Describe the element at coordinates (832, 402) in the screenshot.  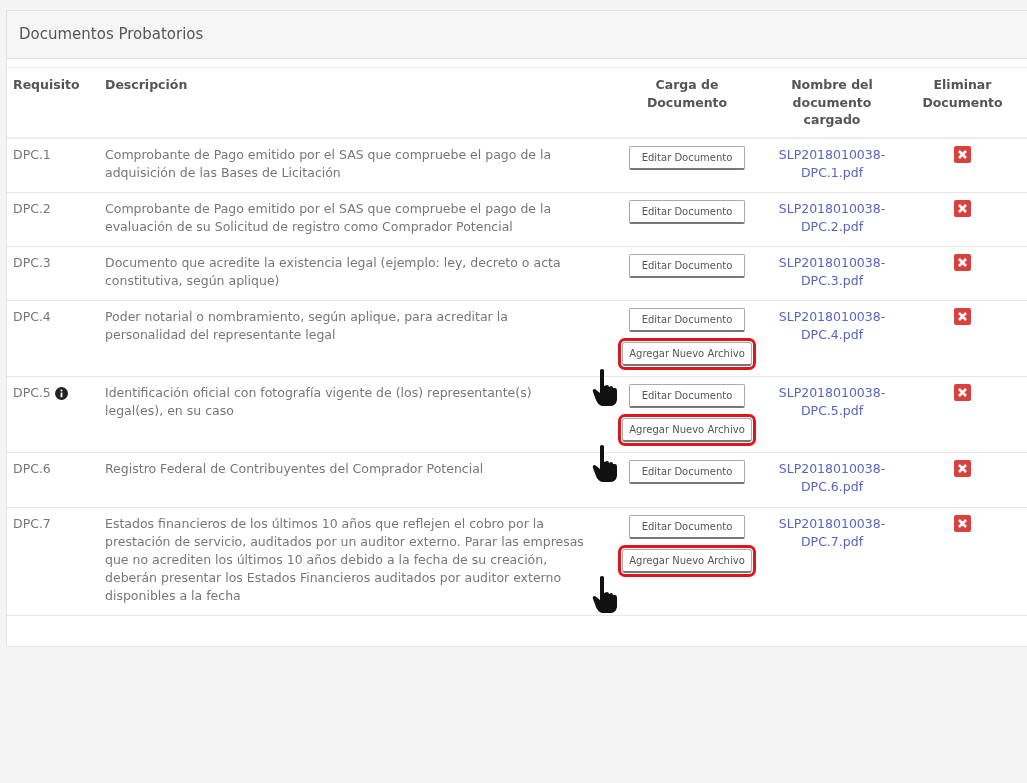
I see `document-link: SLP2018010038-DPC.5.pdf` at that location.